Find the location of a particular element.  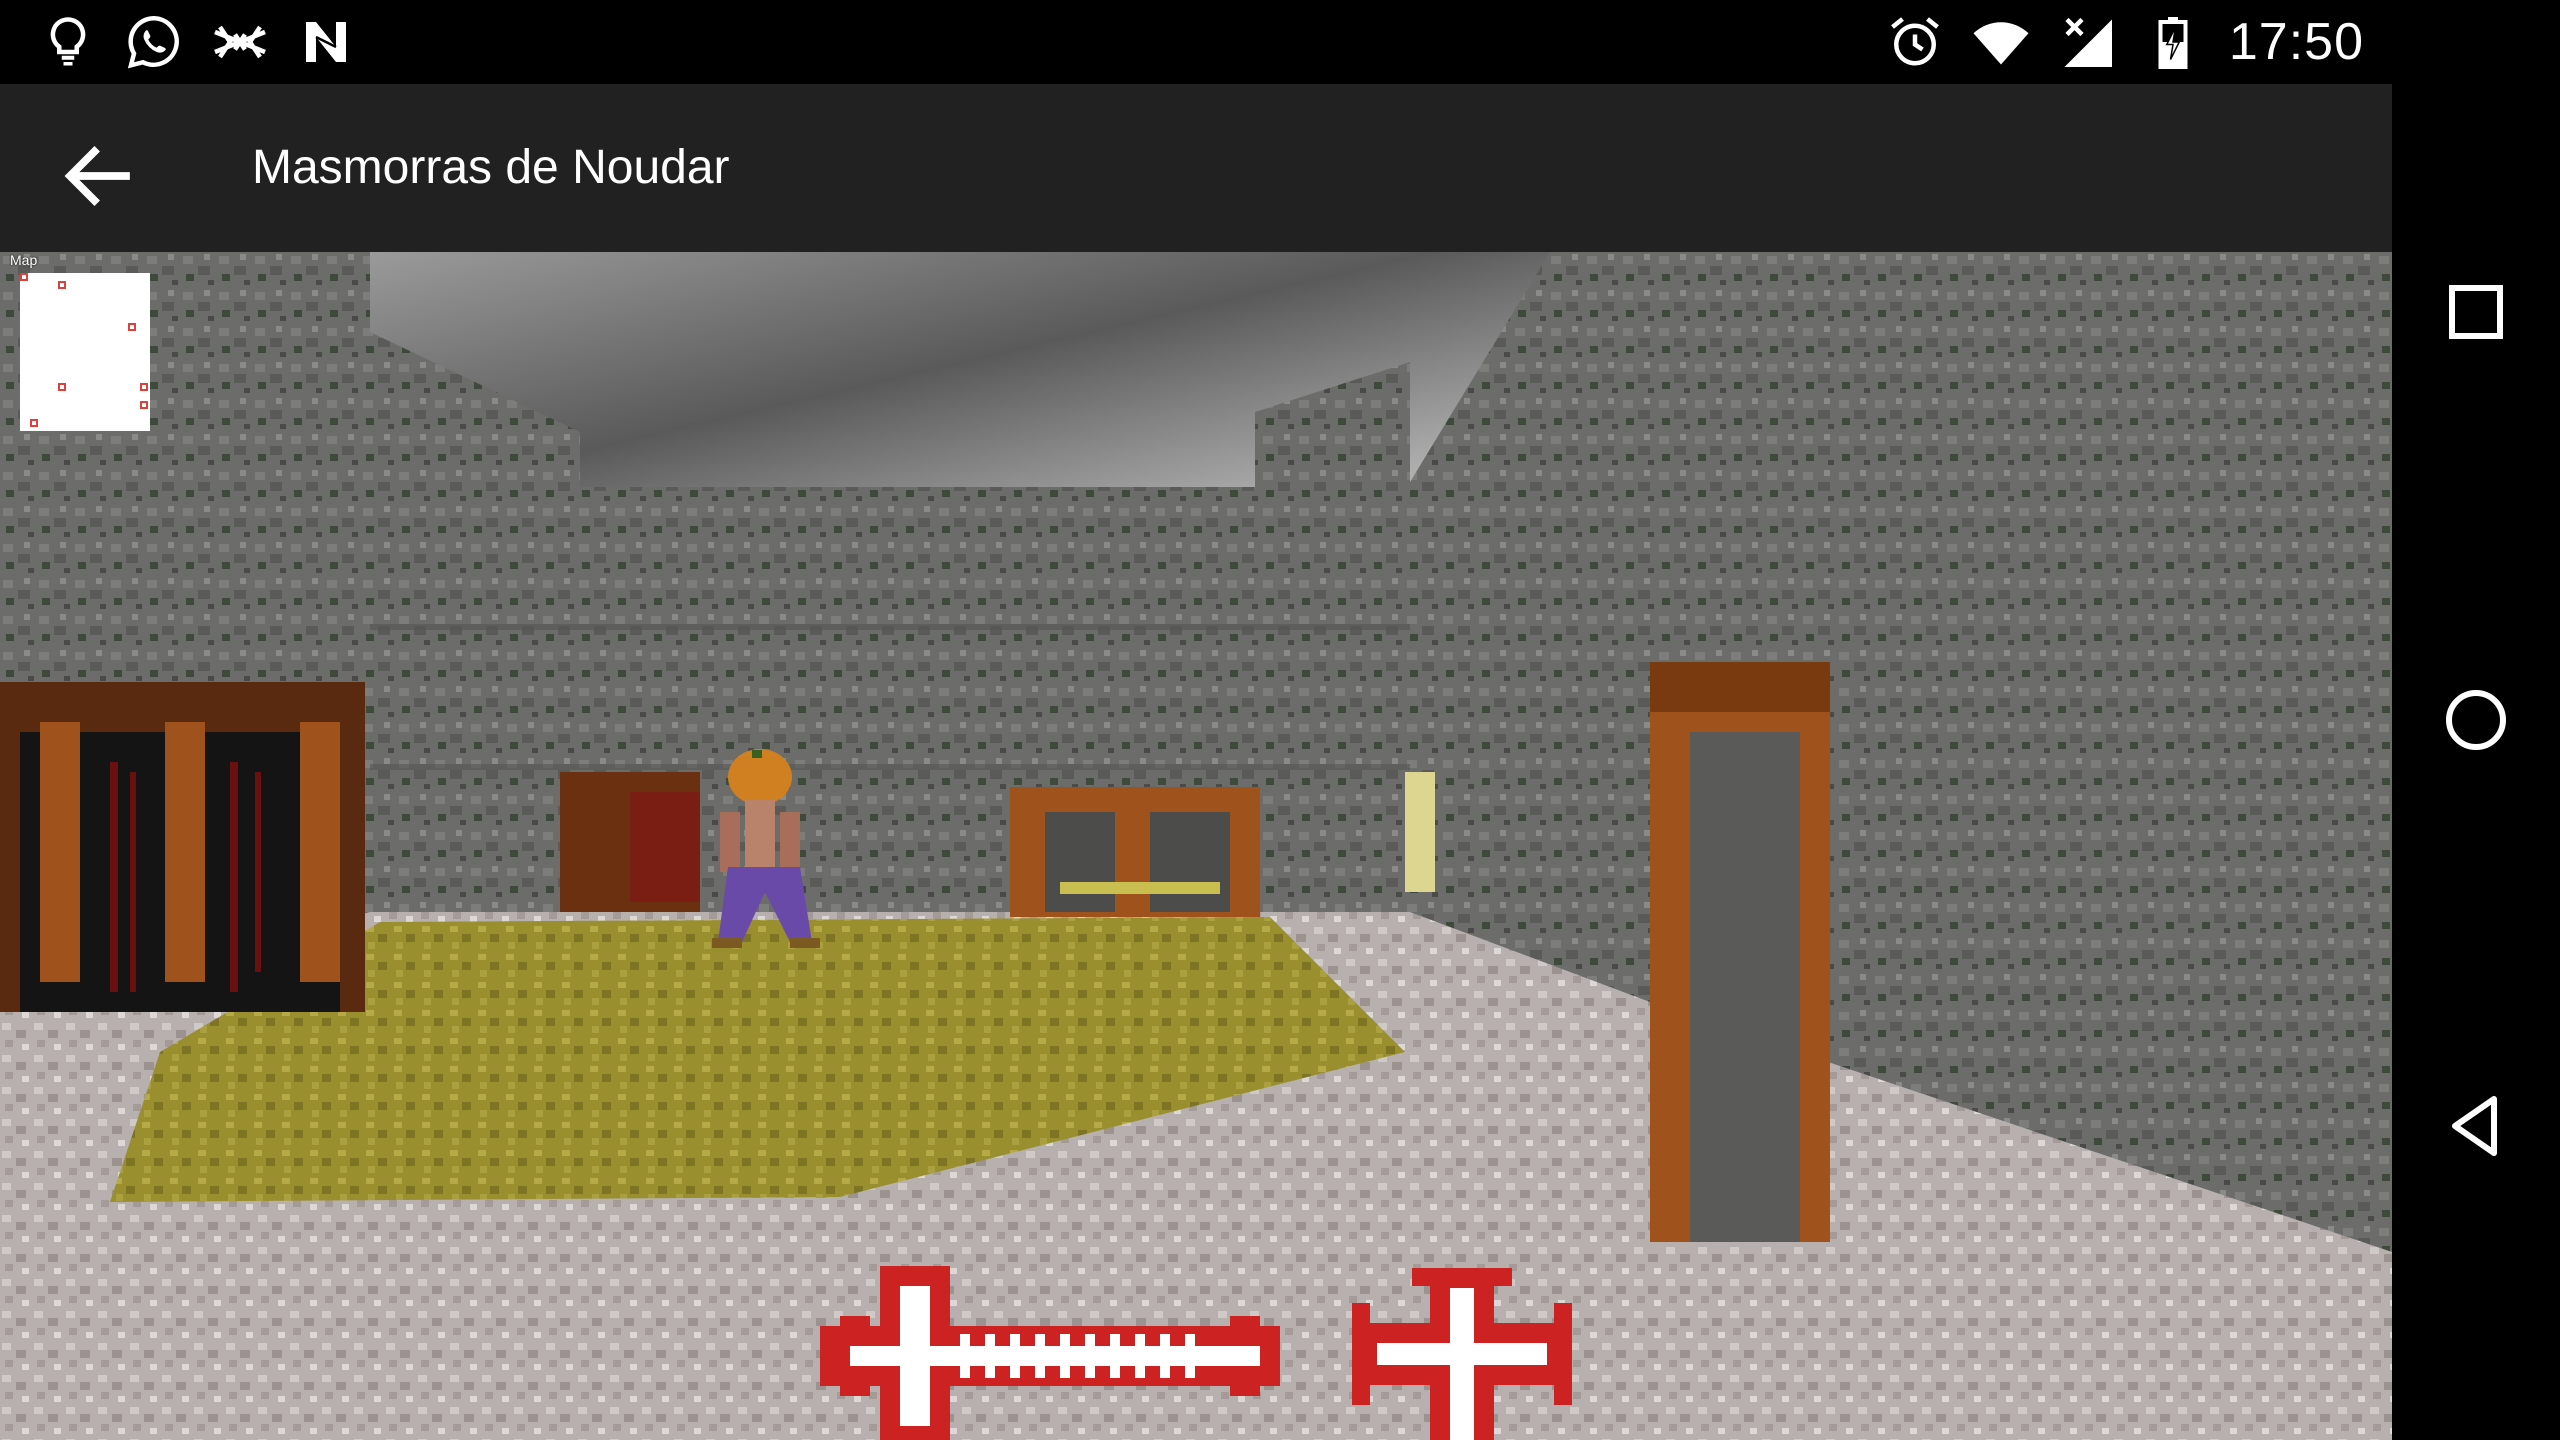

app-bar: Masmorras de Noudar is located at coordinates (1196, 168).